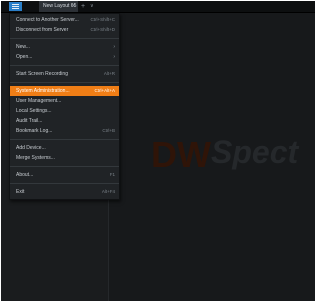  Describe the element at coordinates (104, 90) in the screenshot. I see `menu-item-shortcut: Ctrl+Alt+A` at that location.